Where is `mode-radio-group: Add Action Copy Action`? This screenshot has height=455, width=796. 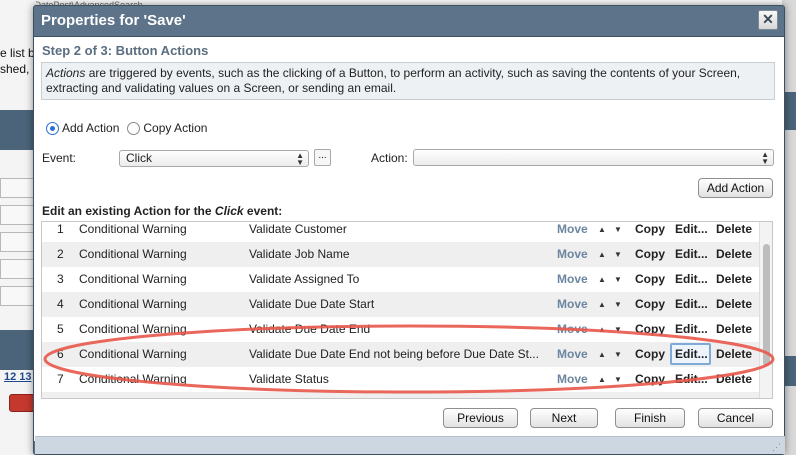 mode-radio-group: Add Action Copy Action is located at coordinates (126, 128).